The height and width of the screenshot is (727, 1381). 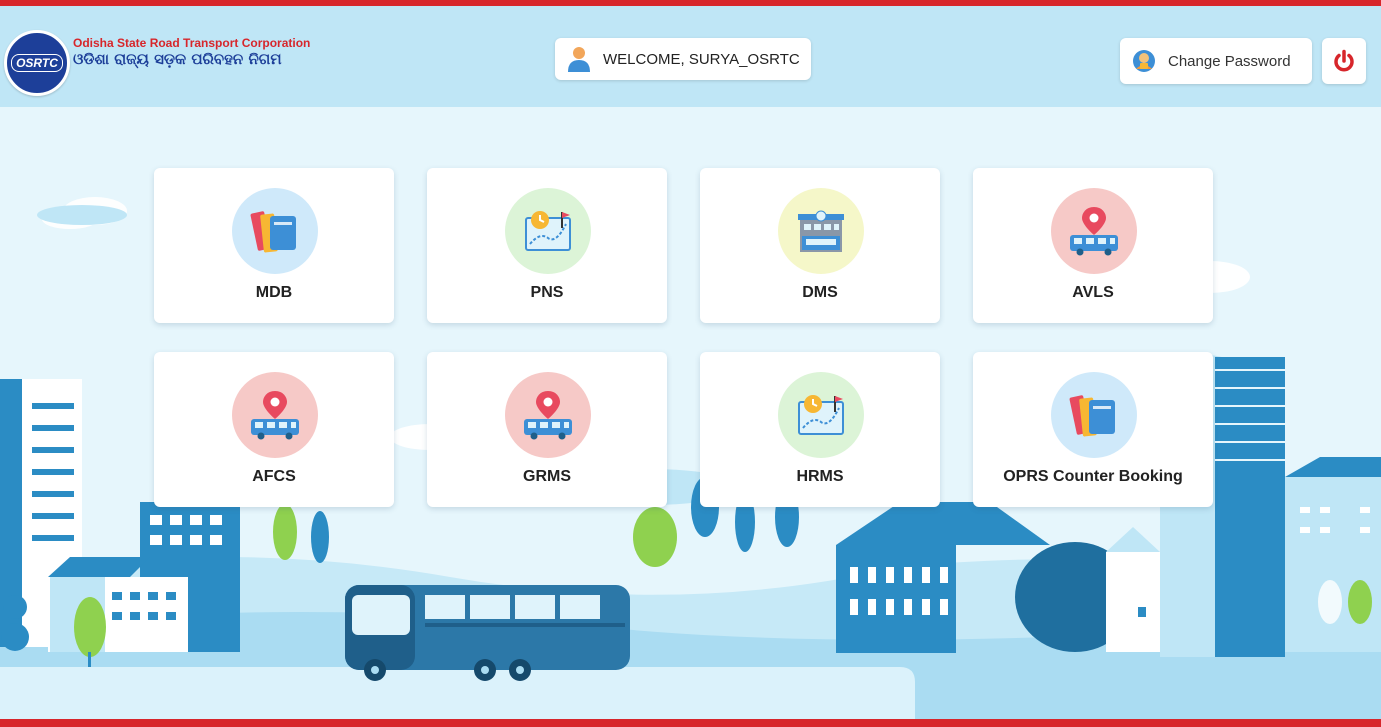 What do you see at coordinates (690, 3) in the screenshot?
I see `top-accent-bar` at bounding box center [690, 3].